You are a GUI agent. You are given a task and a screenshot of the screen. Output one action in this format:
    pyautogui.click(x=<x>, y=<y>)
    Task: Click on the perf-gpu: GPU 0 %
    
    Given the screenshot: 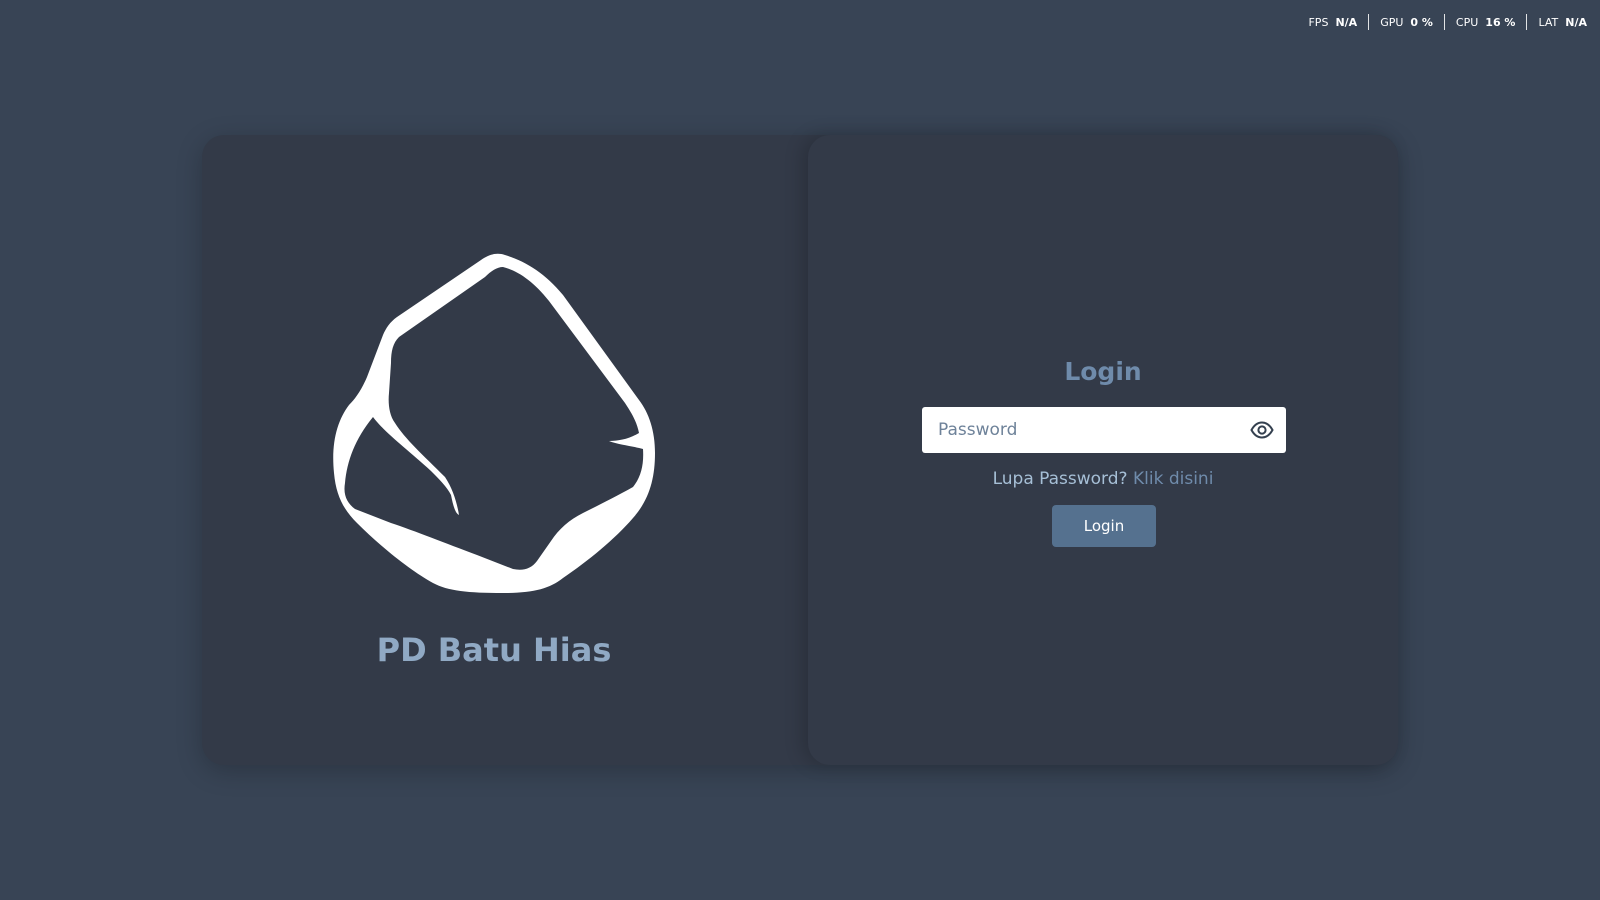 What is the action you would take?
    pyautogui.click(x=1406, y=22)
    